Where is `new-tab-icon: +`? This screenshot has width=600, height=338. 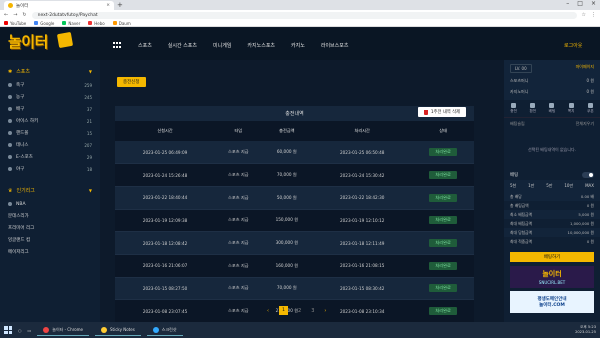
new-tab-icon: + is located at coordinates (120, 5).